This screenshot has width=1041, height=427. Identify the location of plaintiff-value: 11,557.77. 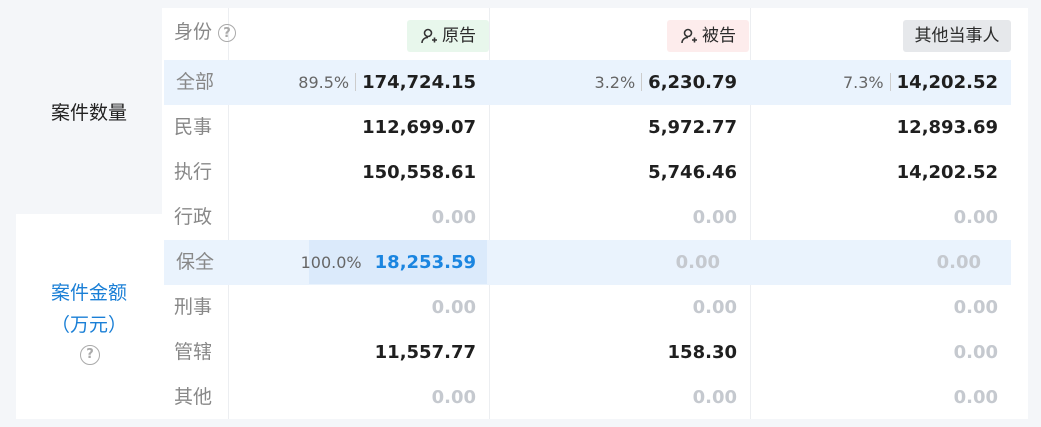
(425, 352).